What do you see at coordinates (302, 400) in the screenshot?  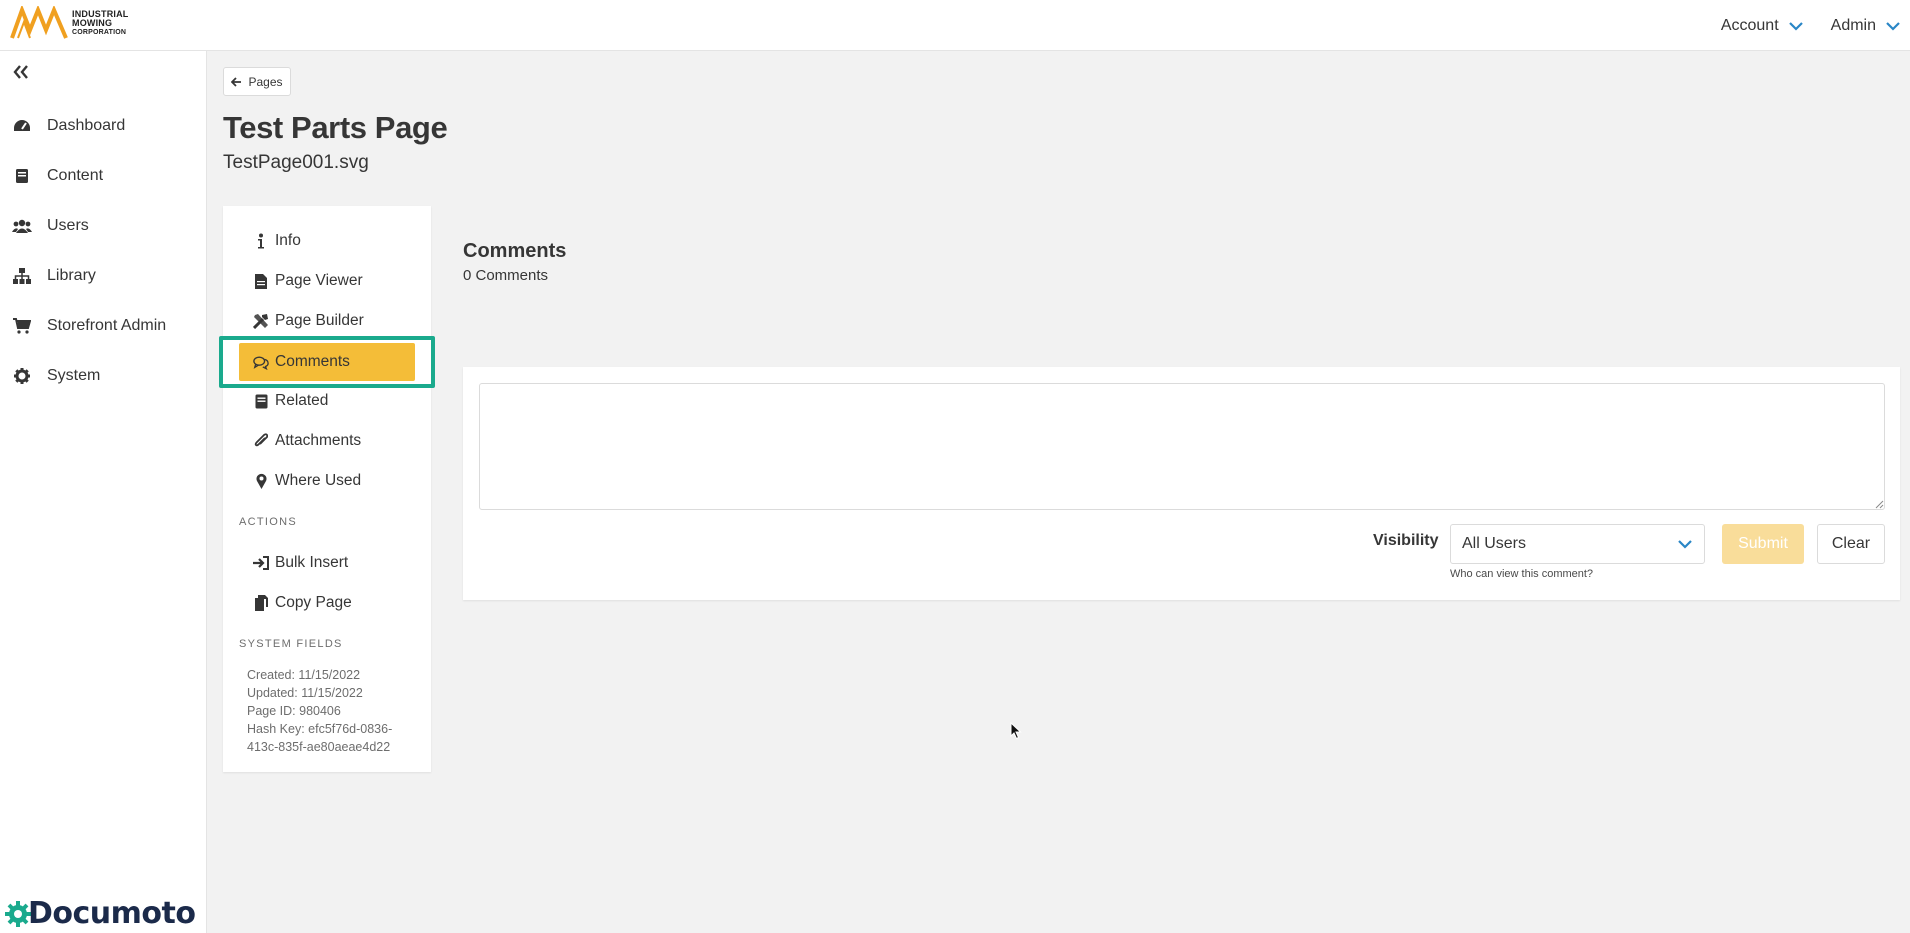 I see `tab-label: Related` at bounding box center [302, 400].